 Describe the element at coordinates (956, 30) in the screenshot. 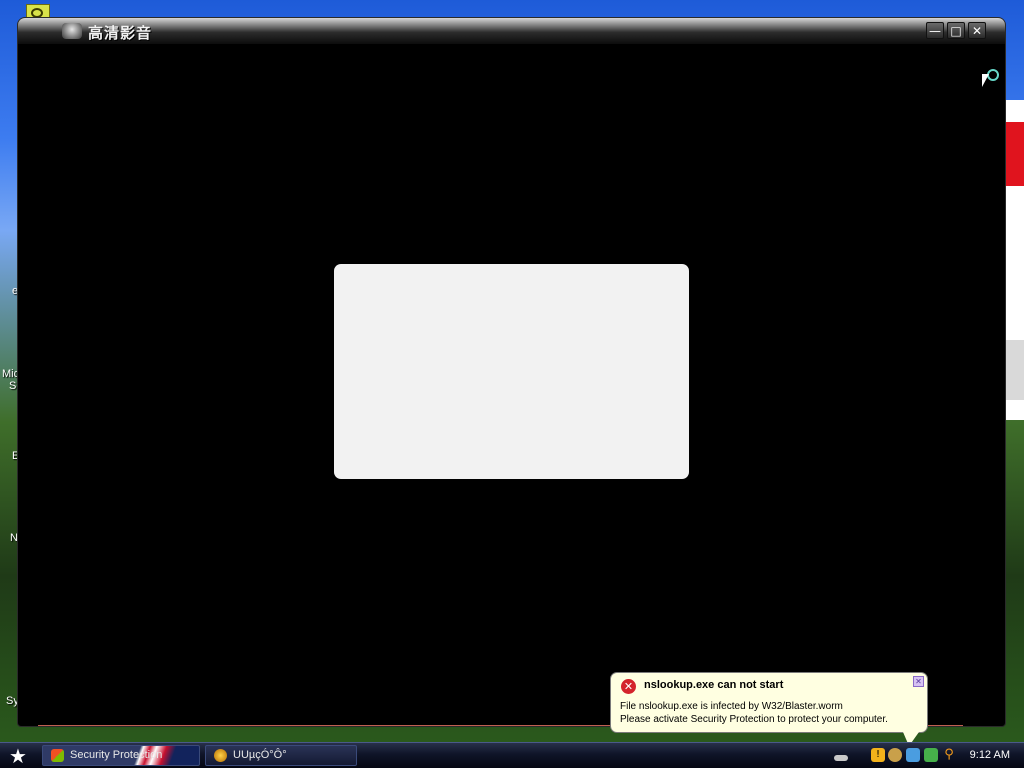

I see `maximize-button: □` at that location.